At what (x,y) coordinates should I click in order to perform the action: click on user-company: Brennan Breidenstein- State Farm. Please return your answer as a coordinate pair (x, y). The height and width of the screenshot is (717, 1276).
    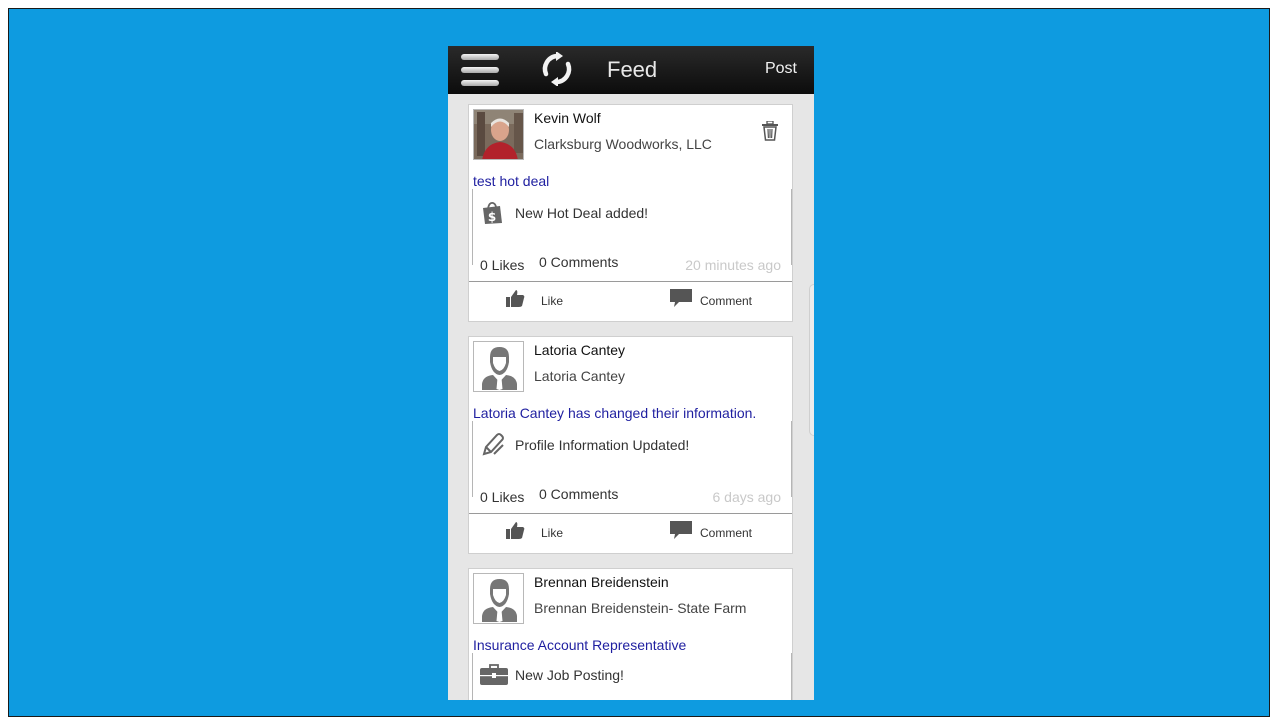
    Looking at the image, I should click on (640, 608).